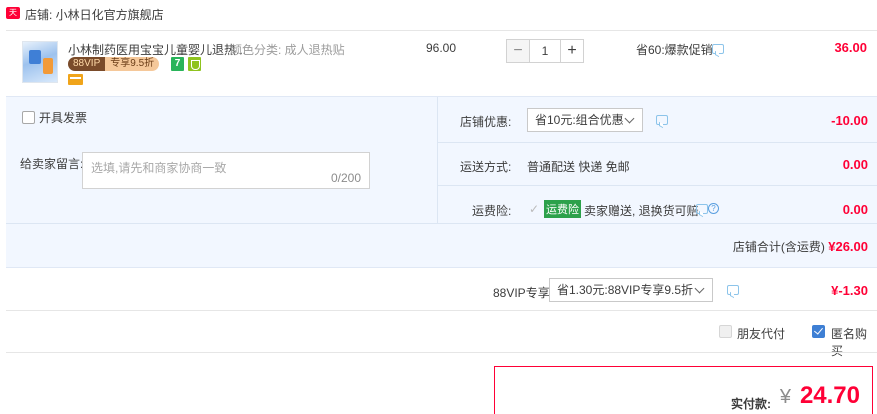 This screenshot has width=877, height=414. What do you see at coordinates (641, 211) in the screenshot?
I see `insurance-text: 卖家赠送, 退换货可赔` at bounding box center [641, 211].